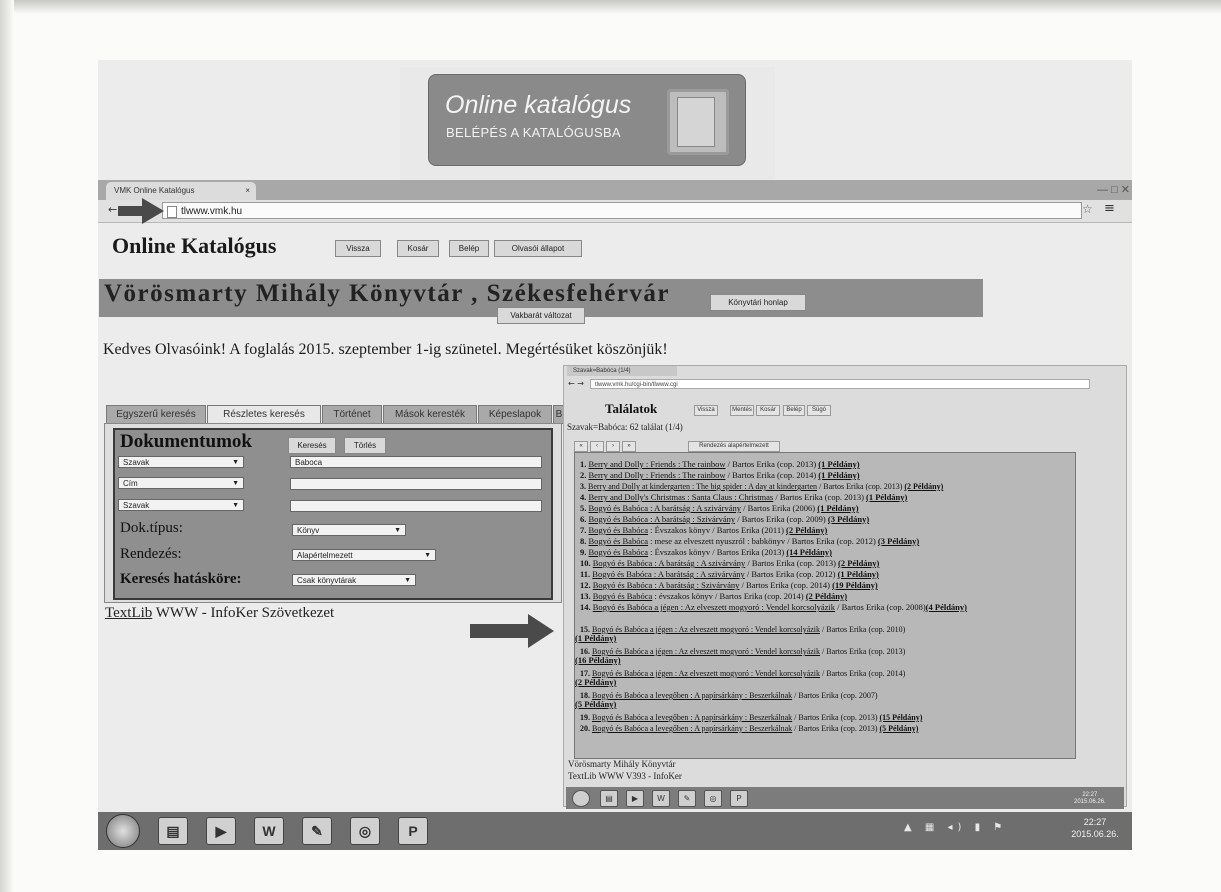  Describe the element at coordinates (269, 831) in the screenshot. I see `word-icon: W` at that location.